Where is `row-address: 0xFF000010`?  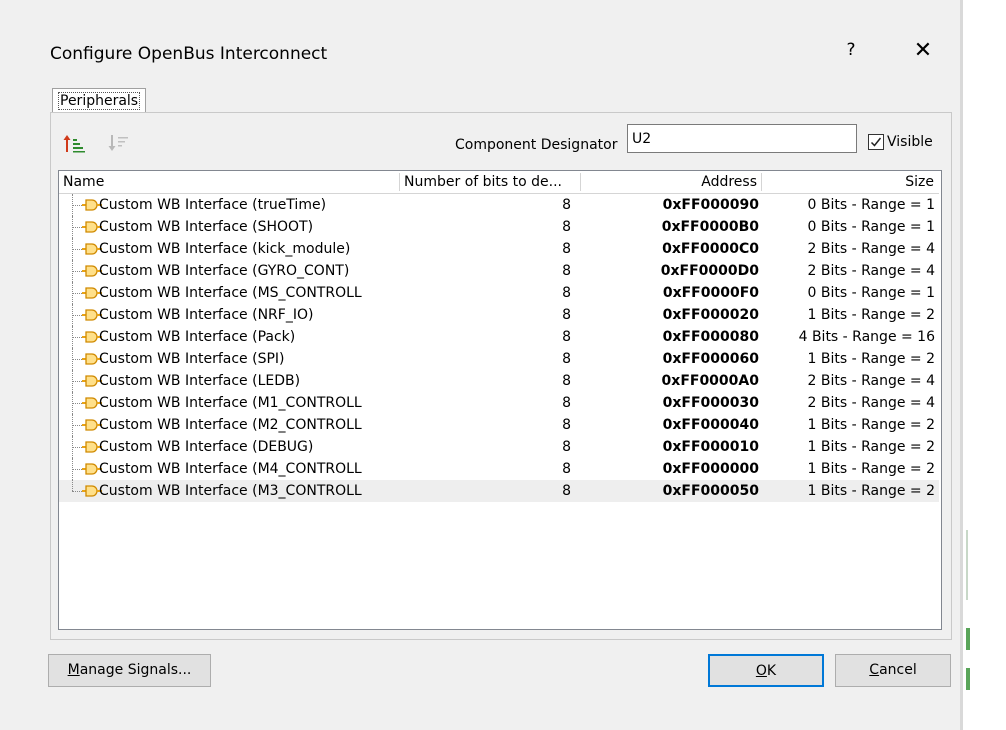 row-address: 0xFF000010 is located at coordinates (710, 447).